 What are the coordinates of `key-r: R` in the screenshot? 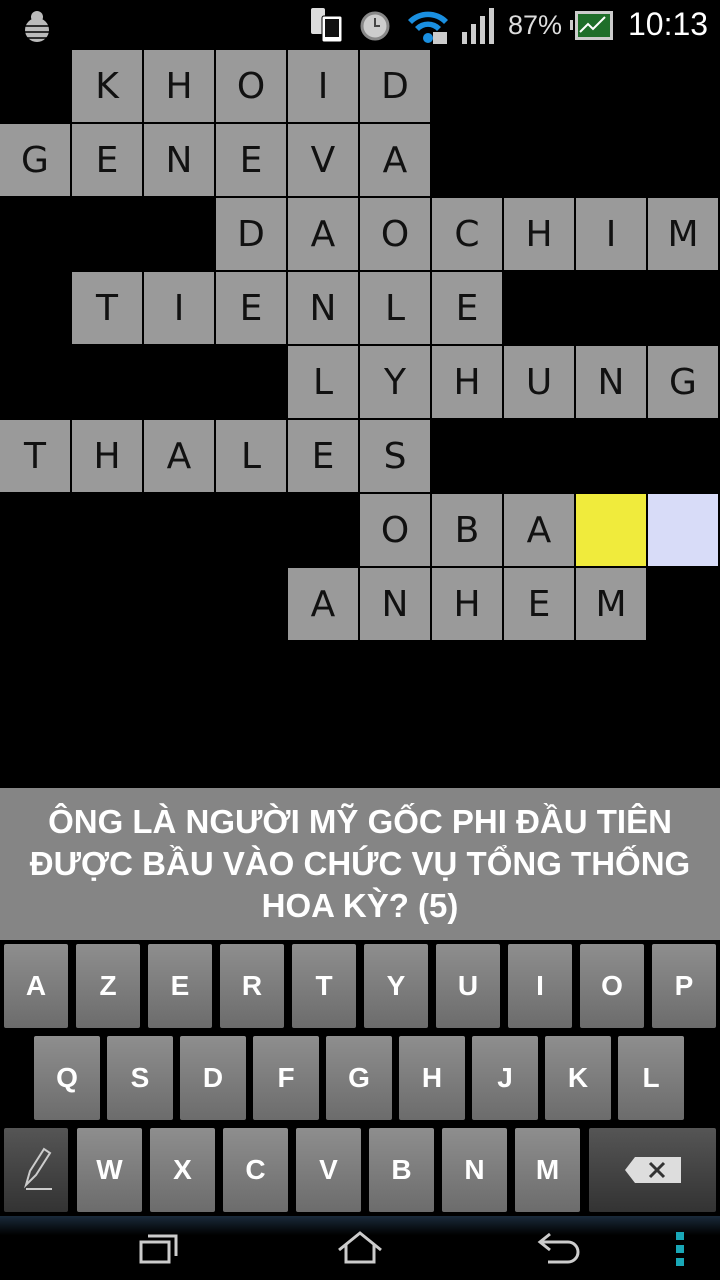 It's located at (252, 986).